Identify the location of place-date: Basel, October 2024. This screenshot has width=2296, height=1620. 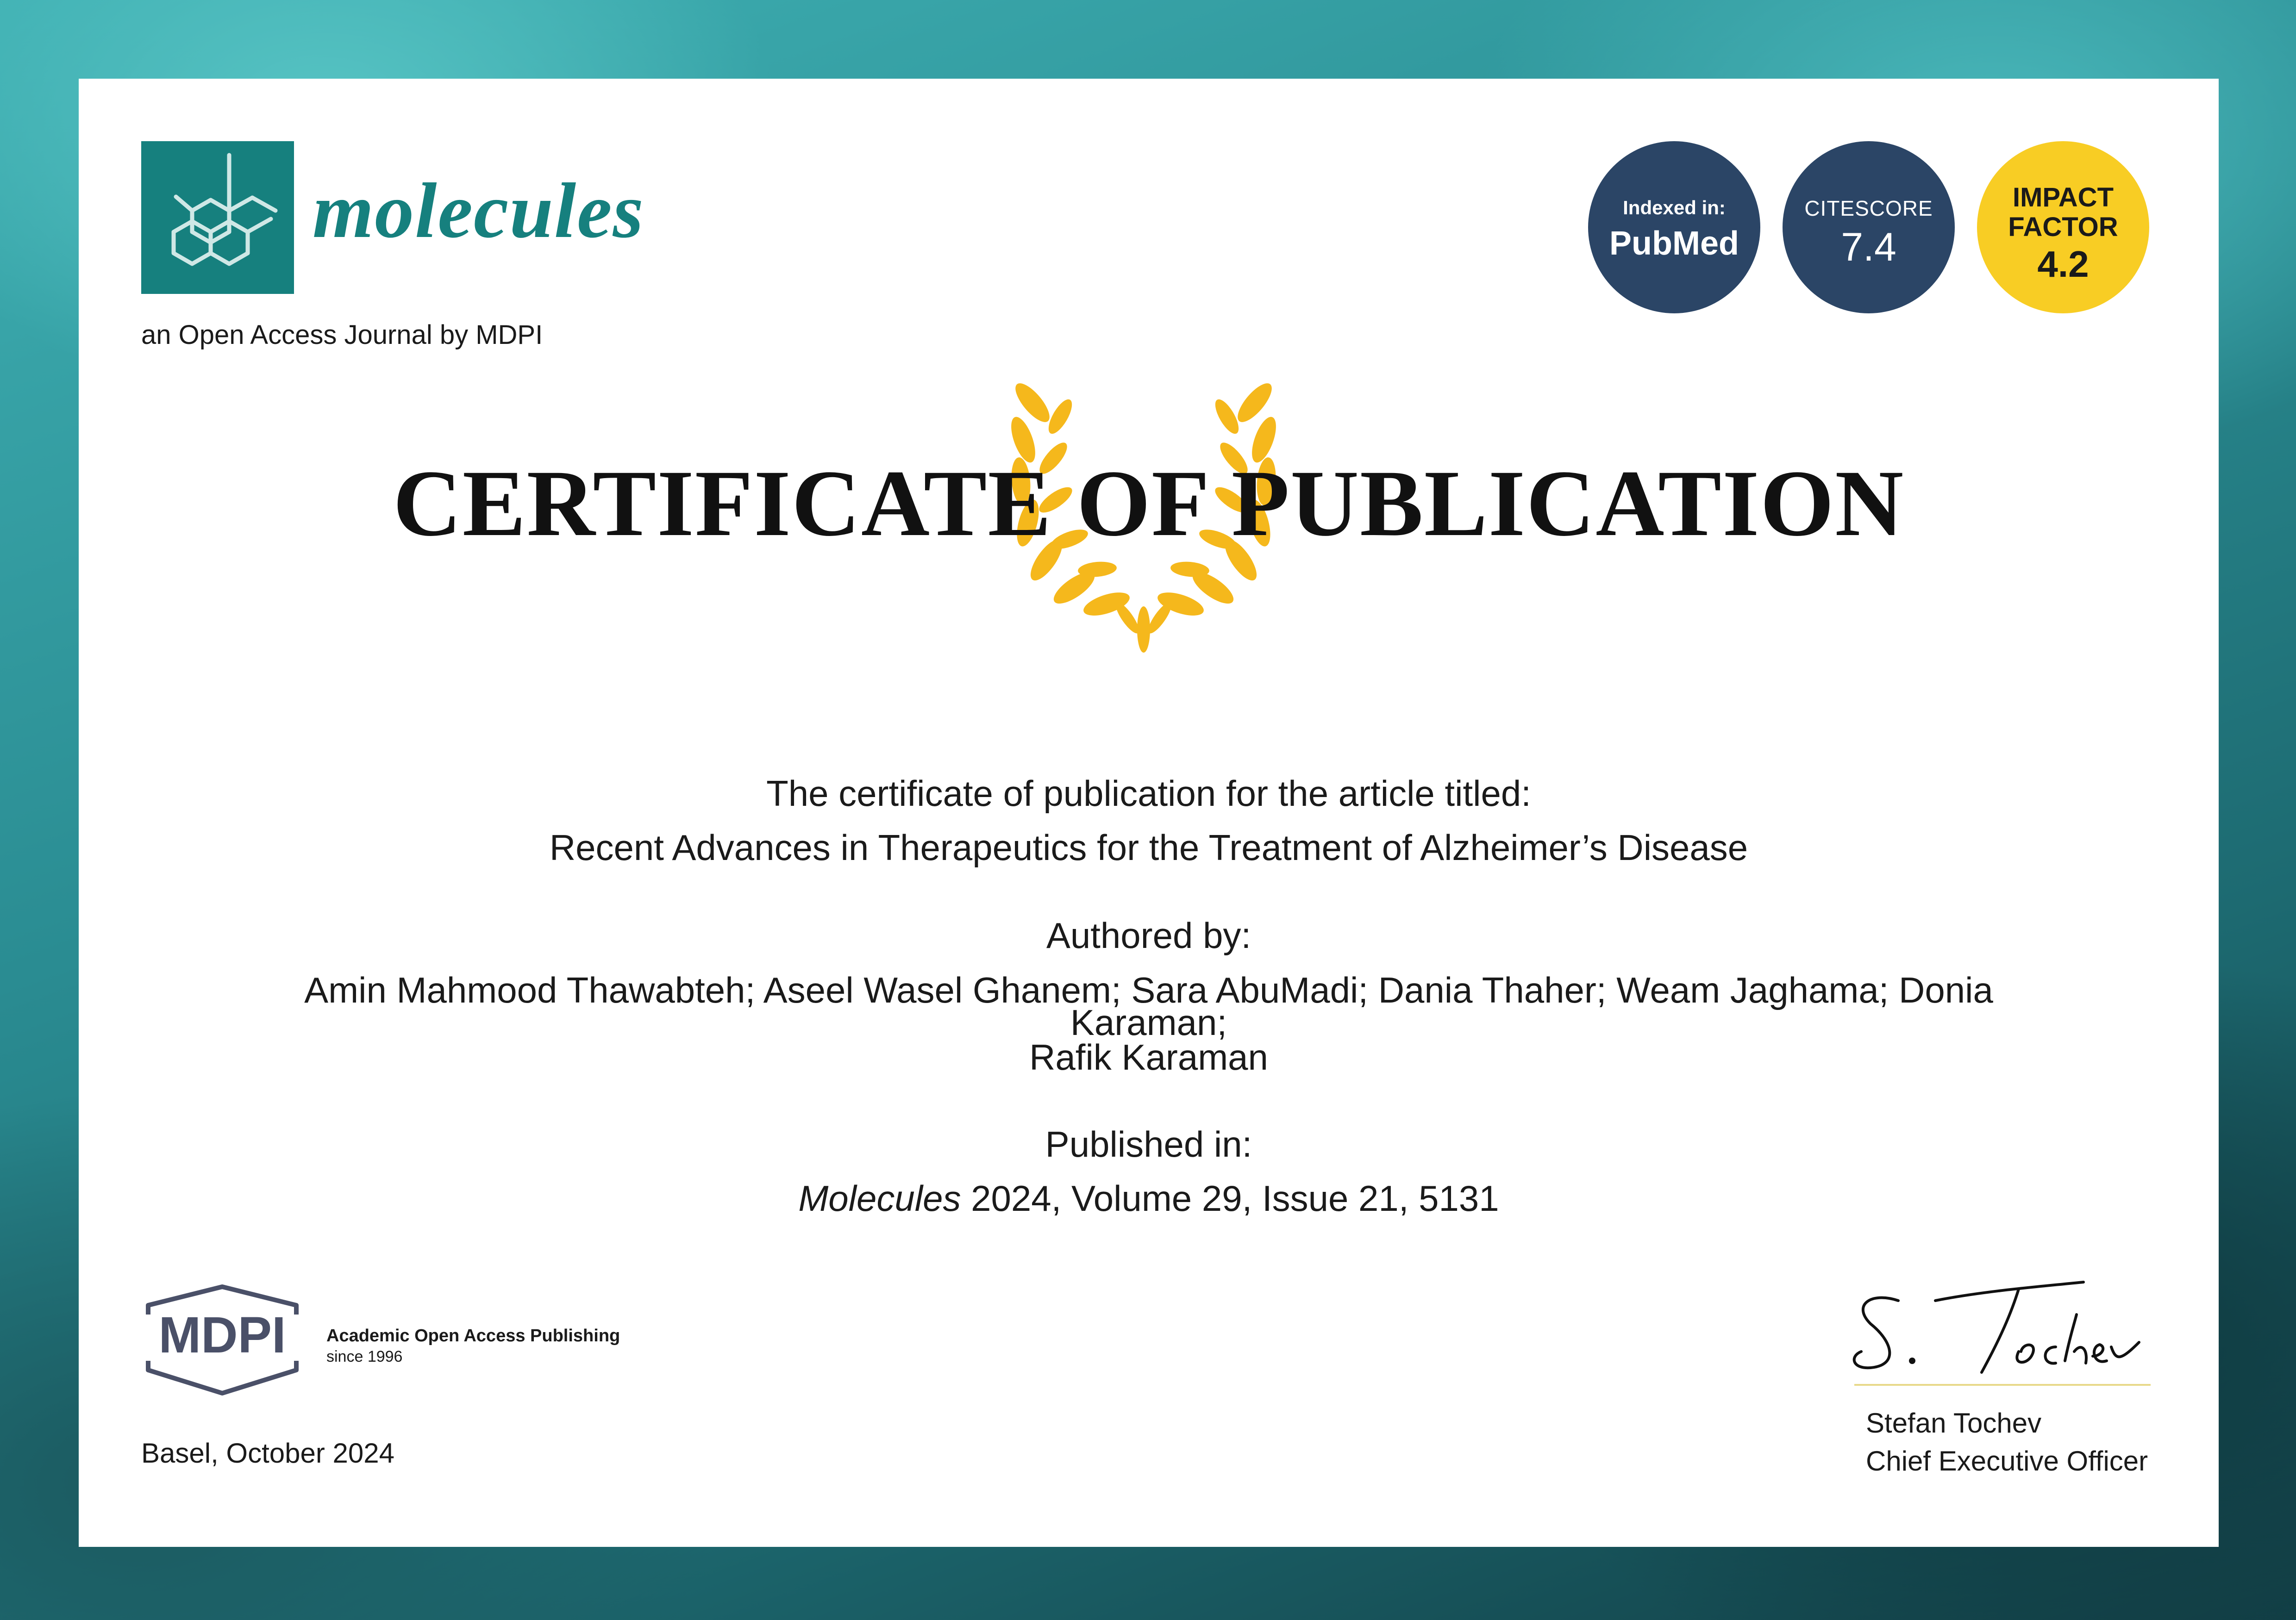
(268, 1453).